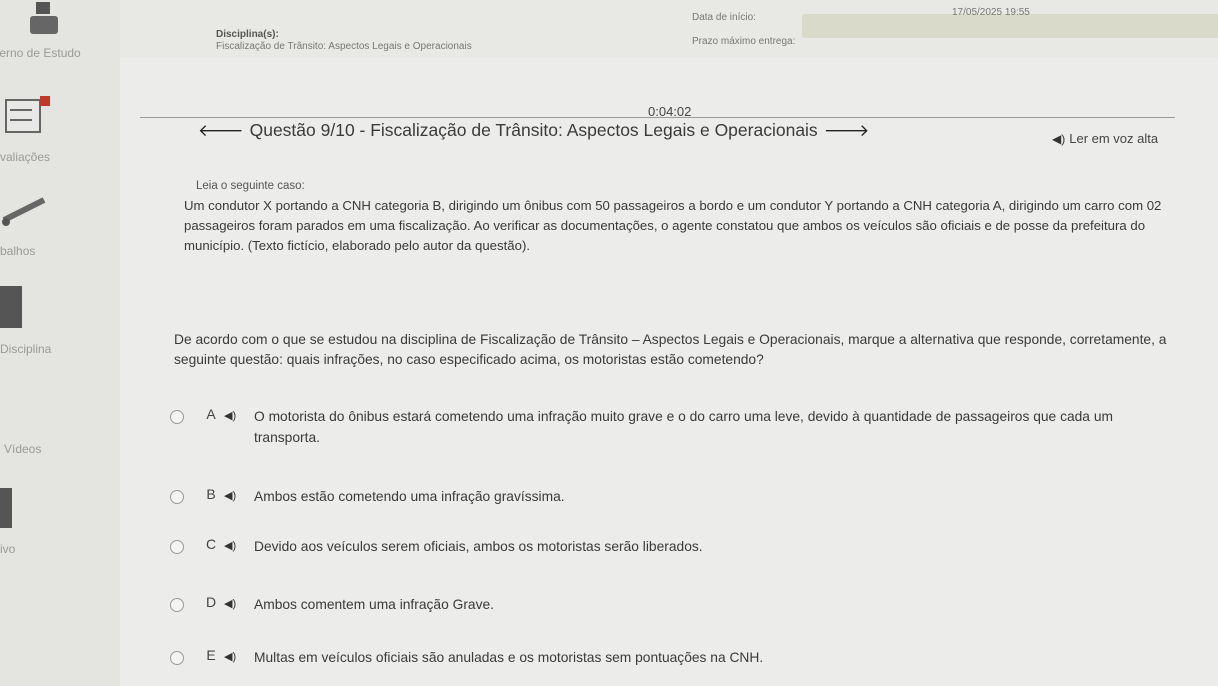  What do you see at coordinates (847, 131) in the screenshot?
I see `arrow-right-icon: 🡒` at bounding box center [847, 131].